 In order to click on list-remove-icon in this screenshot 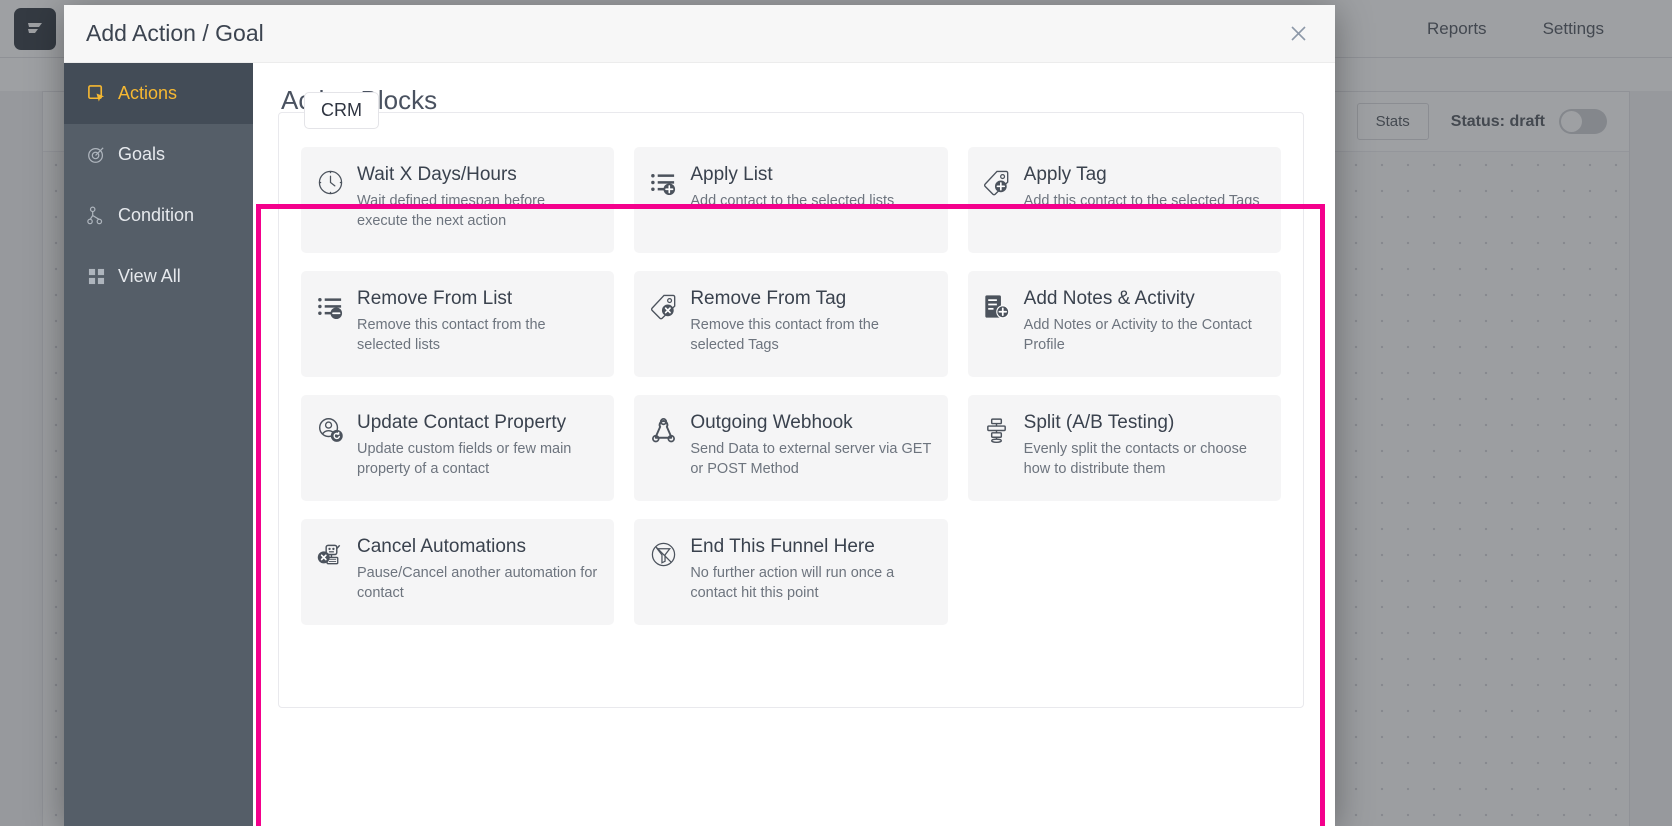, I will do `click(330, 306)`.